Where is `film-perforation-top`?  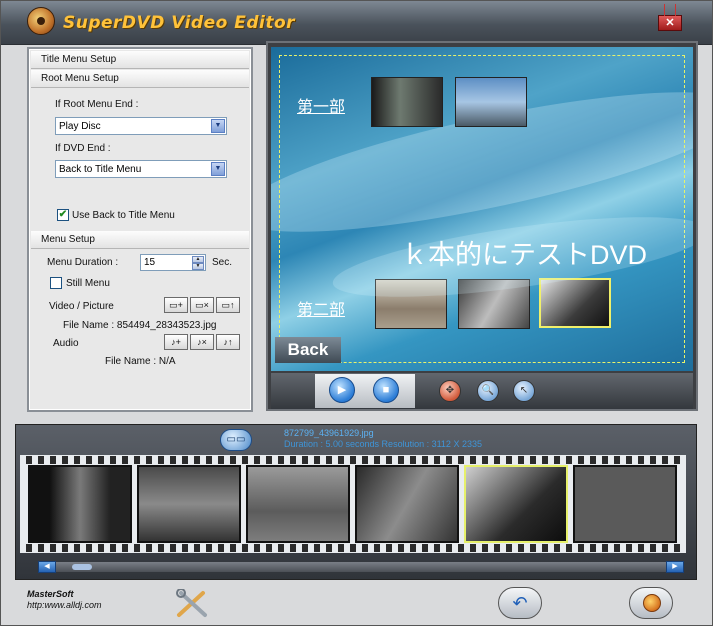
film-perforation-top is located at coordinates (353, 460).